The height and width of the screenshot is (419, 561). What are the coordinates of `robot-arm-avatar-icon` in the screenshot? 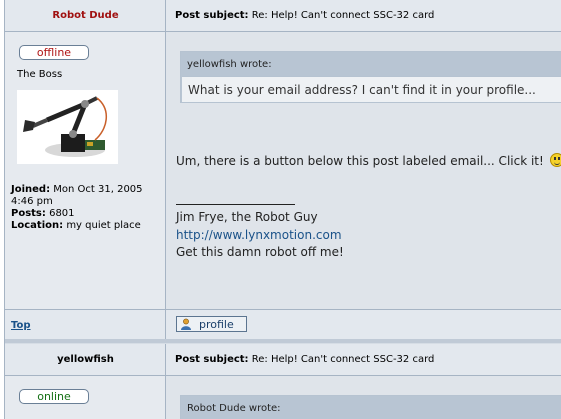 It's located at (67, 127).